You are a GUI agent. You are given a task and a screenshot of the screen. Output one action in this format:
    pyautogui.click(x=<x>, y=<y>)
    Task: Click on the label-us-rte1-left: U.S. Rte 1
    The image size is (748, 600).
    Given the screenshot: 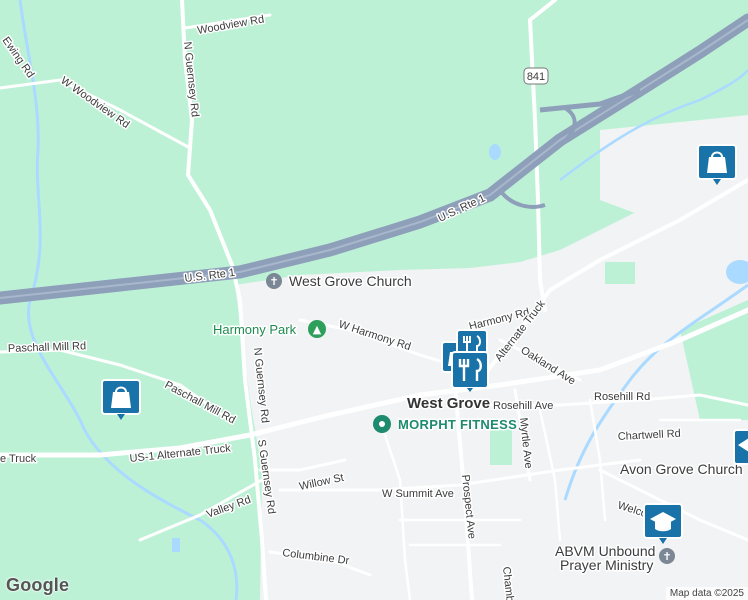 What is the action you would take?
    pyautogui.click(x=210, y=276)
    